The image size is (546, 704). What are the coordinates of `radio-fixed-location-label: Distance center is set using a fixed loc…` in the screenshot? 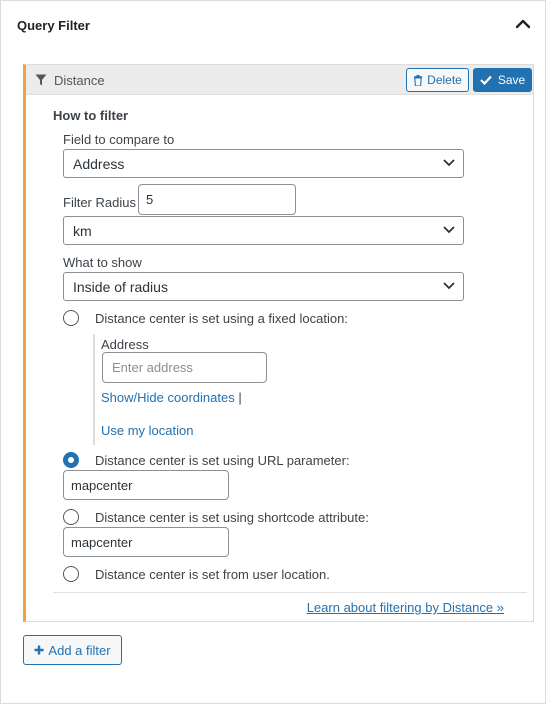 It's located at (221, 318).